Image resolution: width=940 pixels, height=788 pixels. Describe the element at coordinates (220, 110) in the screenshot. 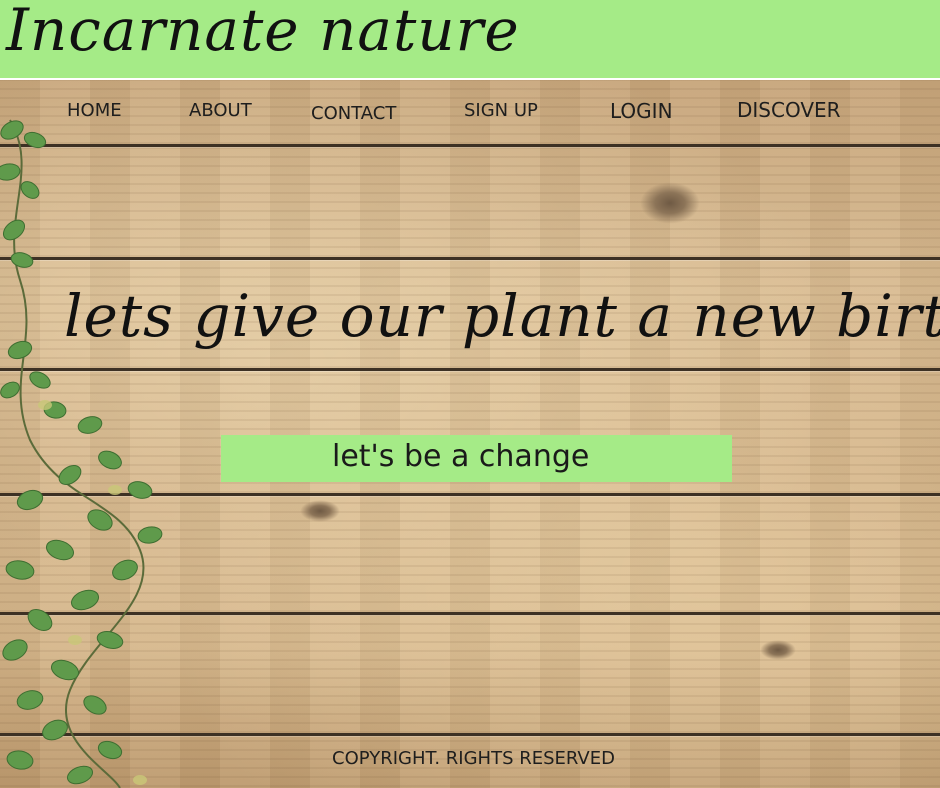

I see `nav-about: ABOUT` at that location.